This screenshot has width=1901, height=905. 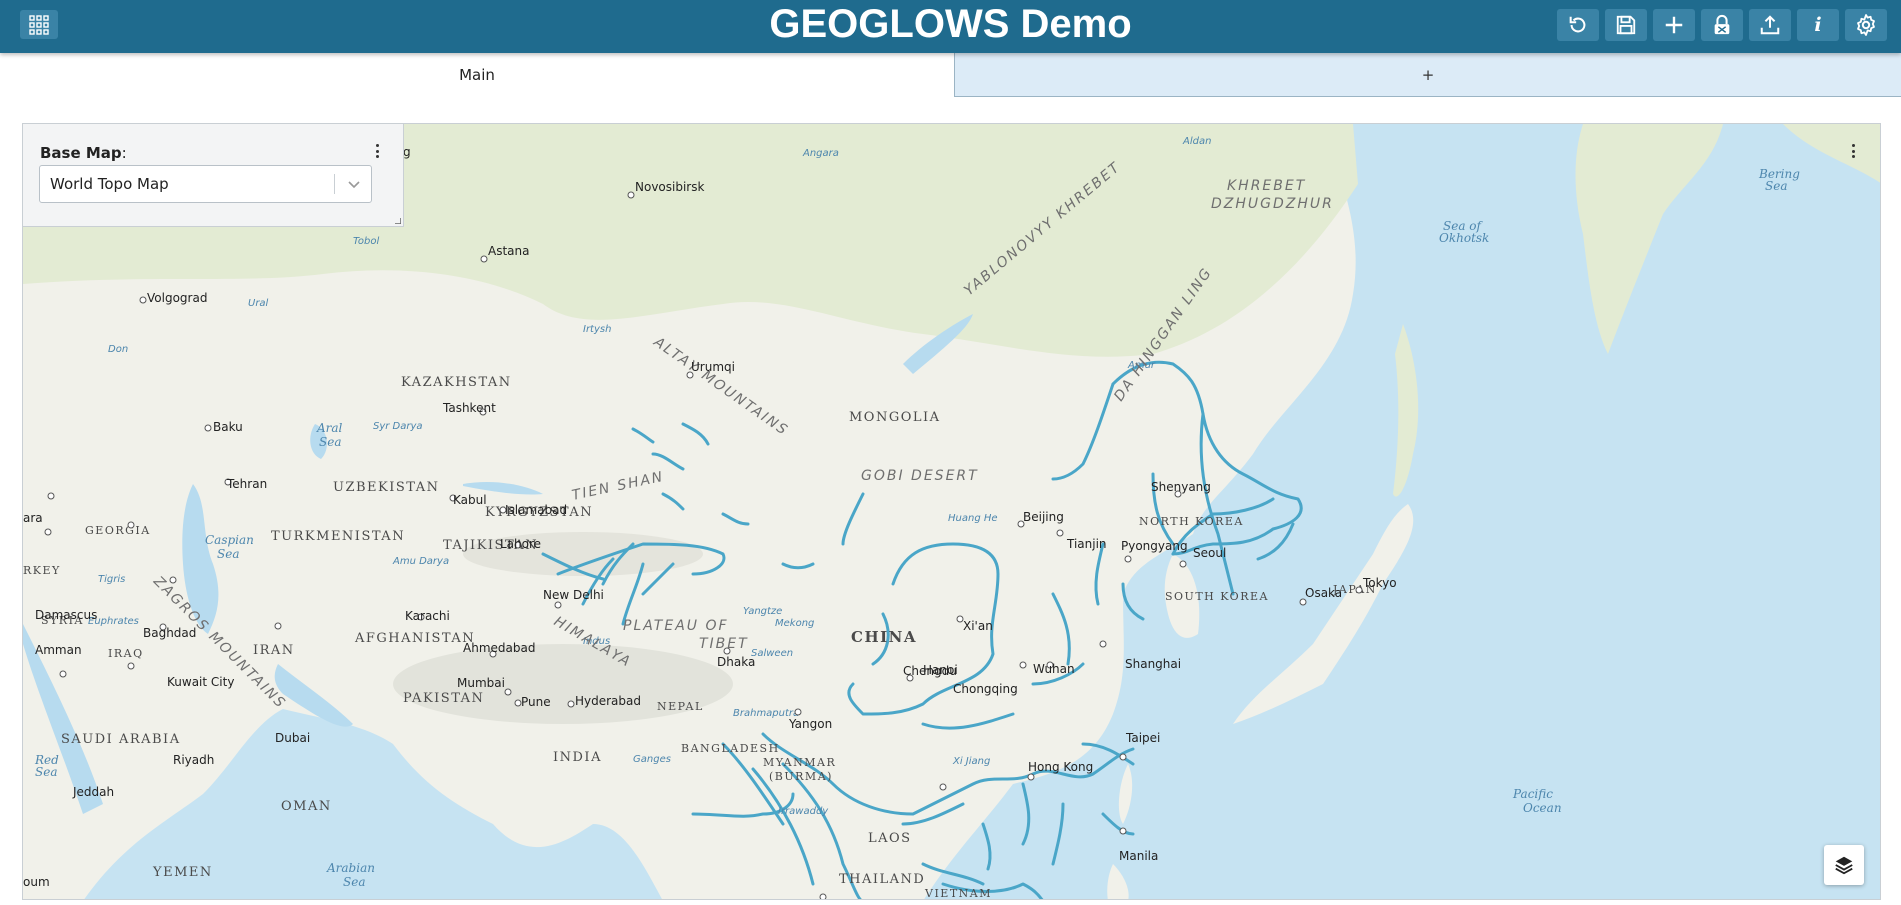 What do you see at coordinates (1649, 239) in the screenshot?
I see `land-kamchatka` at bounding box center [1649, 239].